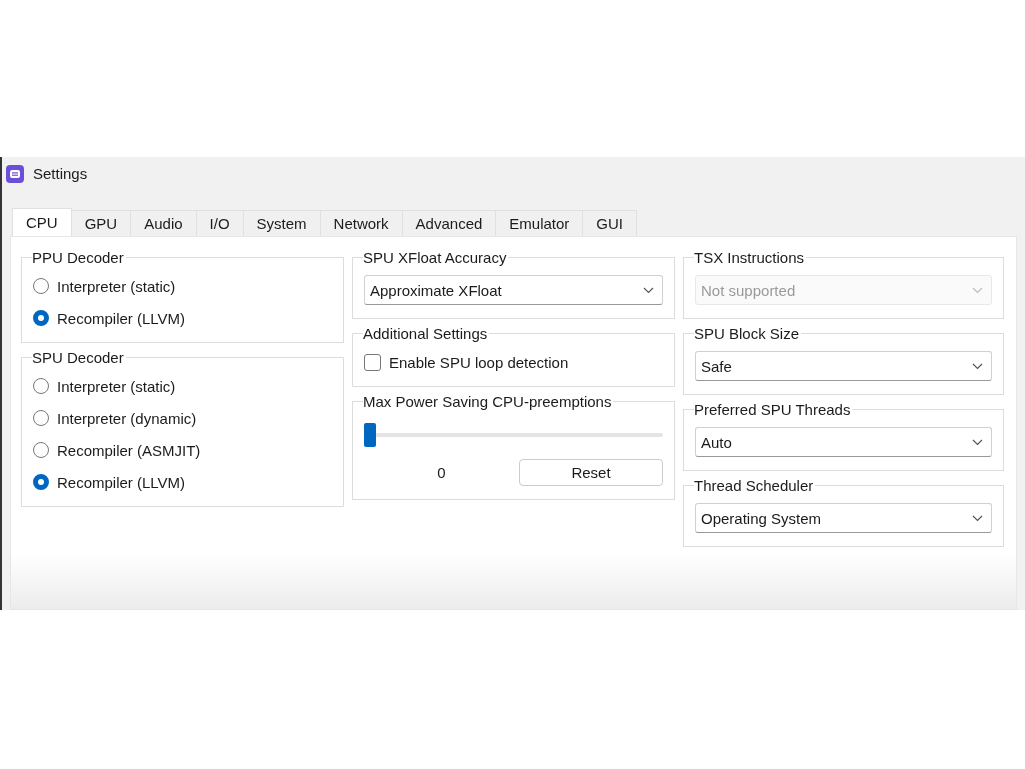  I want to click on group-title: Thread Scheduler, so click(754, 485).